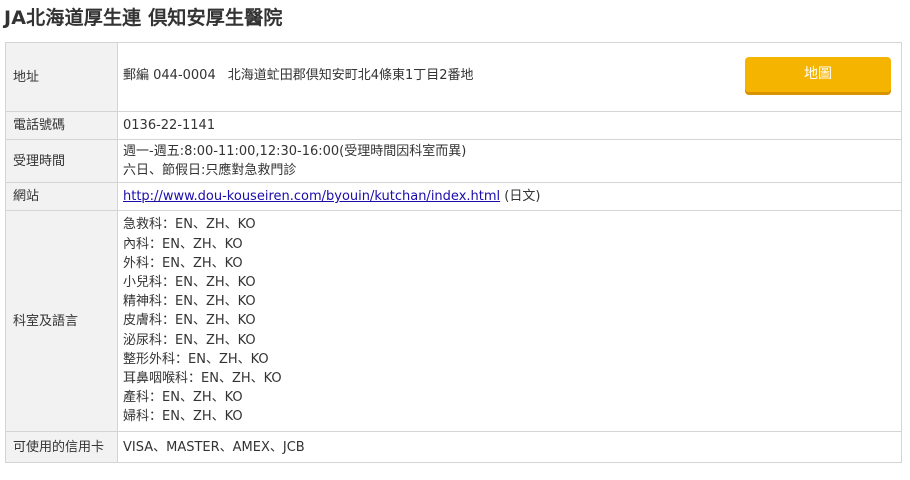 Image resolution: width=910 pixels, height=480 pixels. Describe the element at coordinates (183, 417) in the screenshot. I see `list-item: 婦科：EN、ZH、KO` at that location.